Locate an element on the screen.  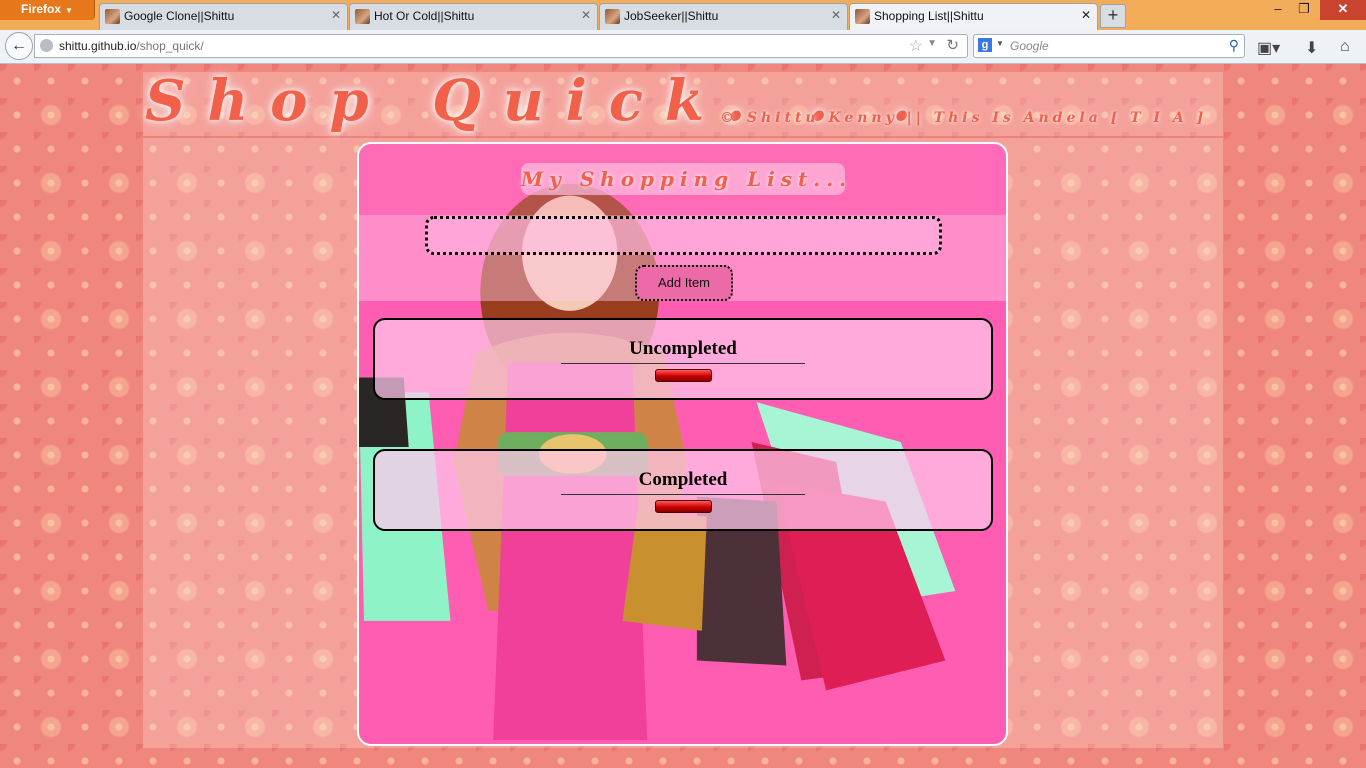
bookmark-star-icon: ☆ is located at coordinates (916, 46).